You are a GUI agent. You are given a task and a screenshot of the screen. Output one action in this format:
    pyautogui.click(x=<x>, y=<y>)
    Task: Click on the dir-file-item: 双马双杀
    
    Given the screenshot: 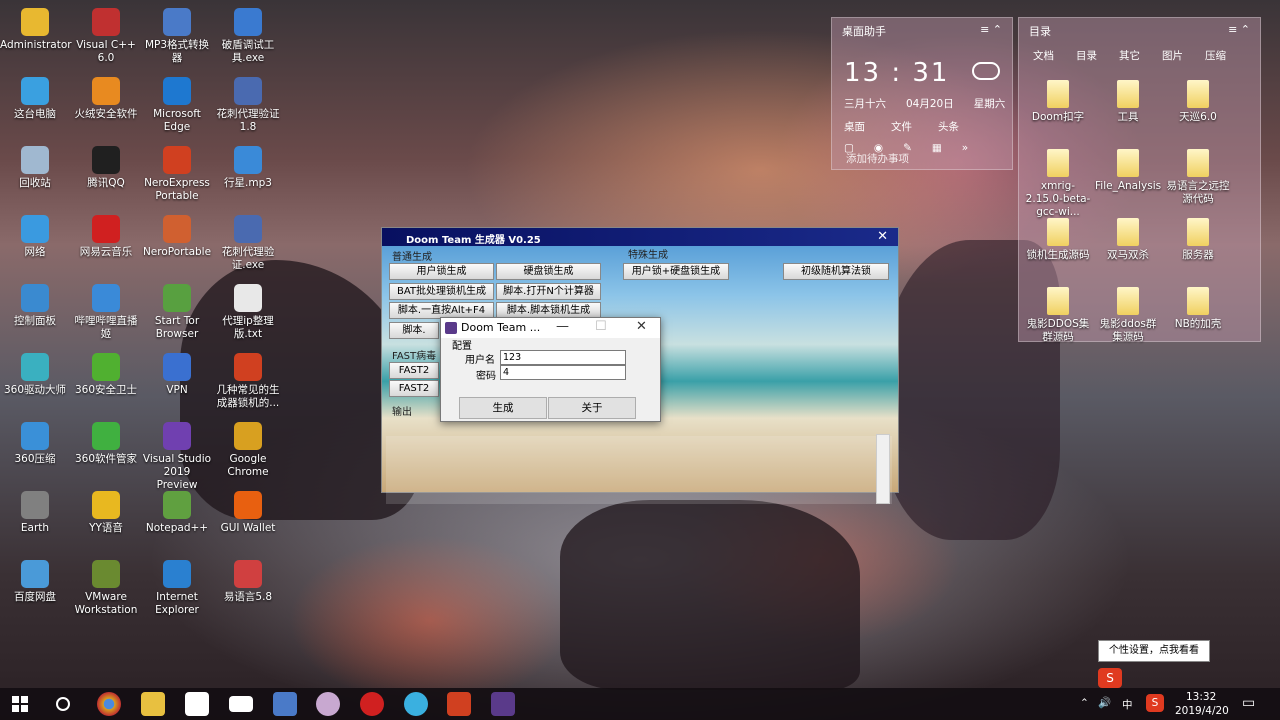 What is the action you would take?
    pyautogui.click(x=1128, y=240)
    